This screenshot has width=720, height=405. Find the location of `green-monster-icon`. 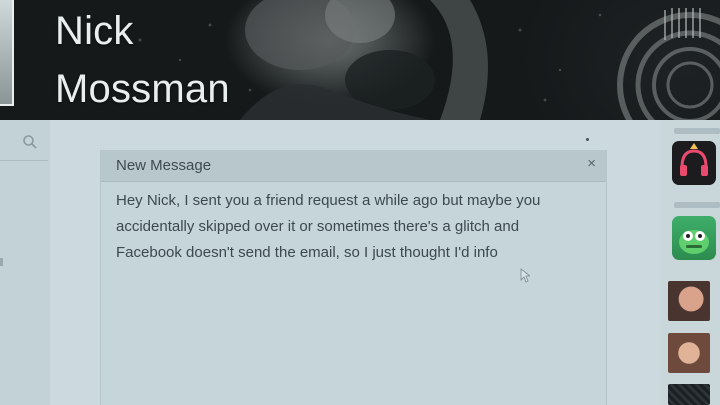

green-monster-icon is located at coordinates (694, 242).